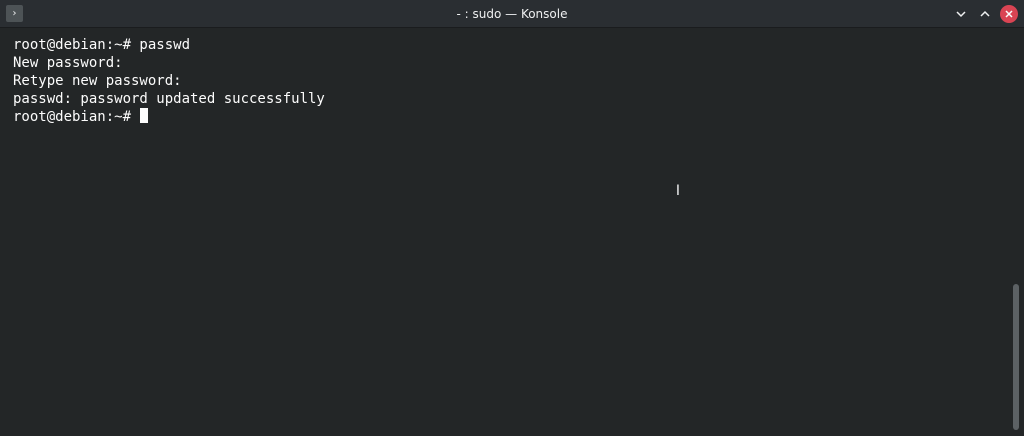 This screenshot has height=436, width=1024. I want to click on terminal-line: New password:, so click(68, 63).